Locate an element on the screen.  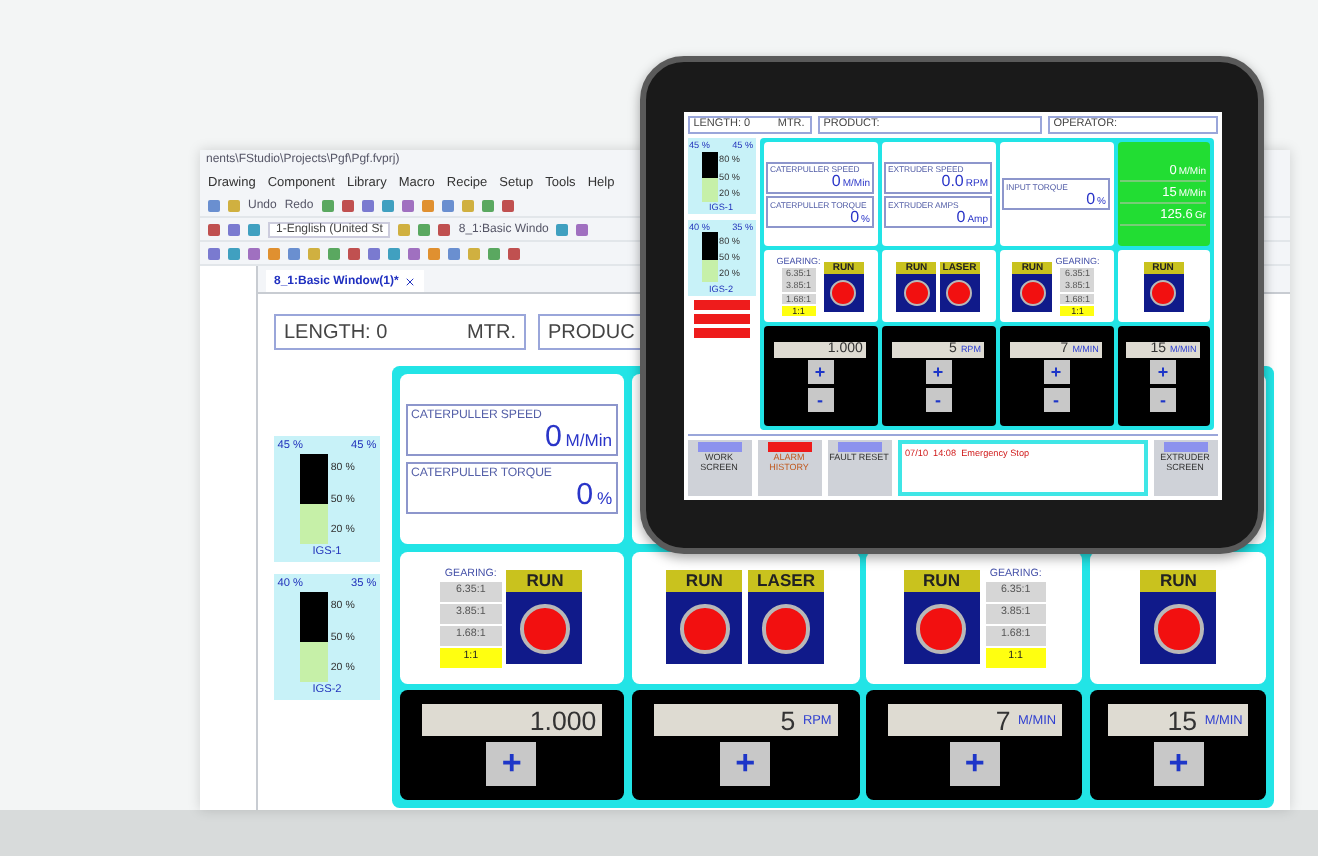
counter-value: 15 is located at coordinates (1182, 720).